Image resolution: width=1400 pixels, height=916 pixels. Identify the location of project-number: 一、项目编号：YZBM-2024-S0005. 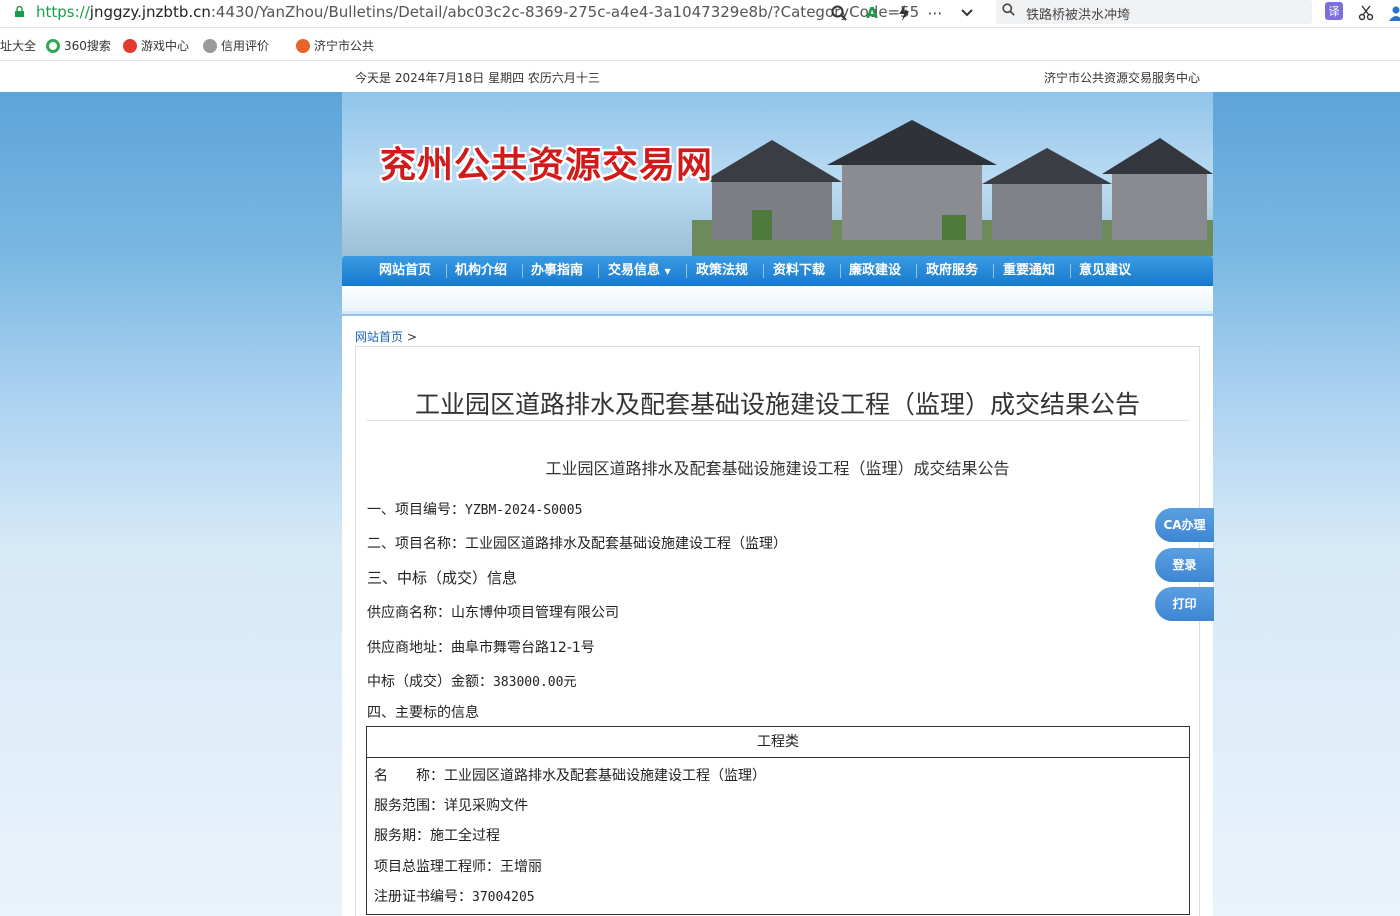
(475, 510).